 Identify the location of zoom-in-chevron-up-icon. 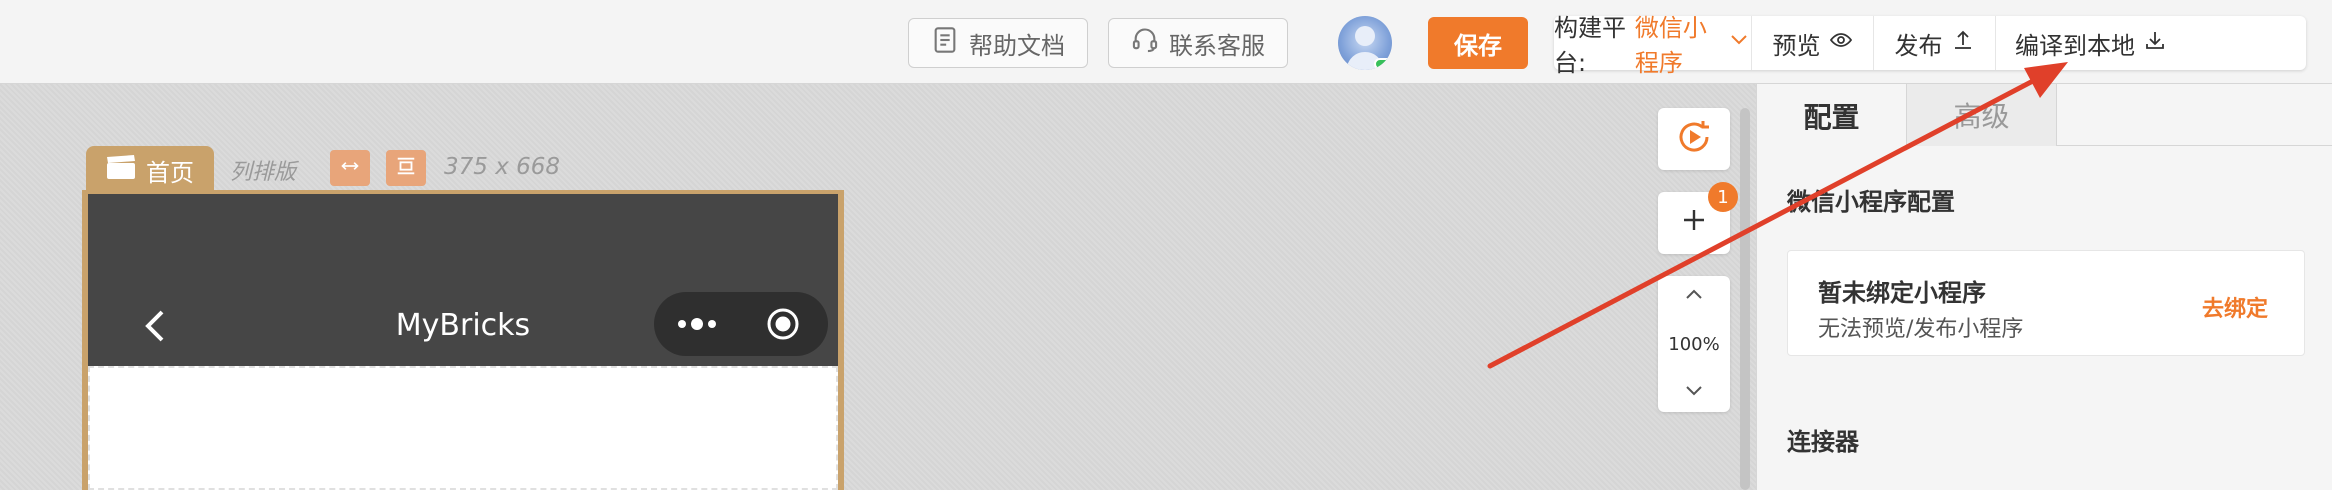
(1694, 295).